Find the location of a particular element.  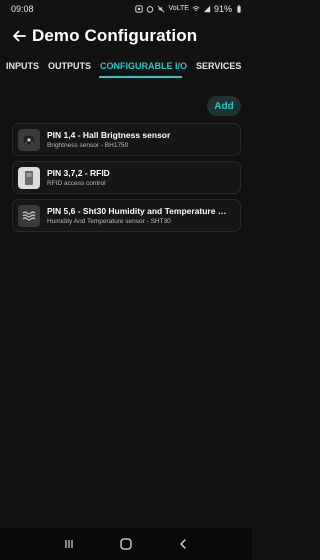

list-item: PIN 3,7,2 - RFID RFID access control is located at coordinates (126, 177).